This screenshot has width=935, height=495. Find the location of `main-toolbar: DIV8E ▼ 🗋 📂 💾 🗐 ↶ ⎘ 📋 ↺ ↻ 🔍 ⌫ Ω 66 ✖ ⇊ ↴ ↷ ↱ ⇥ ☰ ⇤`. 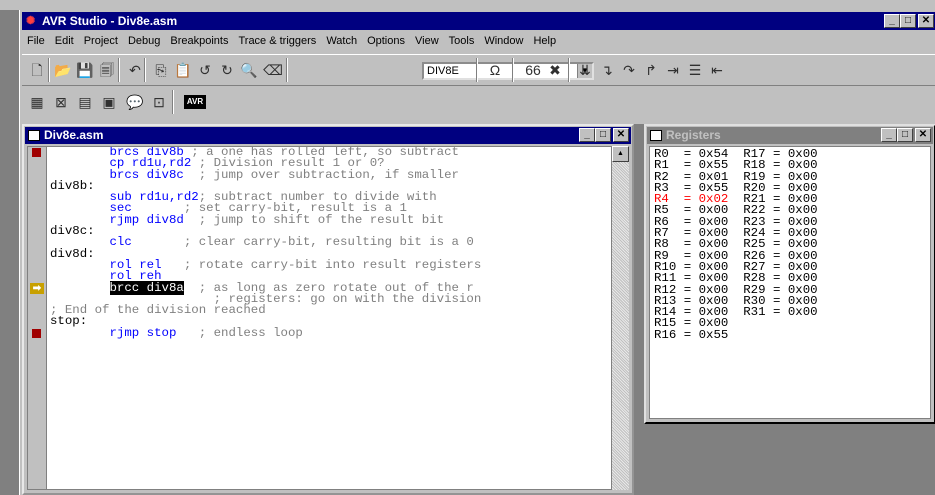

main-toolbar: DIV8E ▼ 🗋 📂 💾 🗐 ↶ ⎘ 📋 ↺ ↻ 🔍 ⌫ Ω 66 ✖ ⇊ ↴ ↷ ↱ ⇥ ☰ ⇤ is located at coordinates (478, 70).